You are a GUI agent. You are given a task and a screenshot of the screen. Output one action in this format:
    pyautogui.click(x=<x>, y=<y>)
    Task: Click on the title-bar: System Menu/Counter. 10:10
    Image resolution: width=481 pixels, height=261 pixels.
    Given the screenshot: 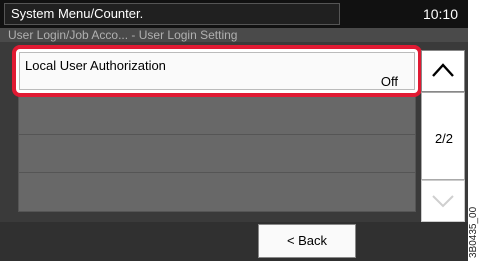 What is the action you would take?
    pyautogui.click(x=234, y=14)
    